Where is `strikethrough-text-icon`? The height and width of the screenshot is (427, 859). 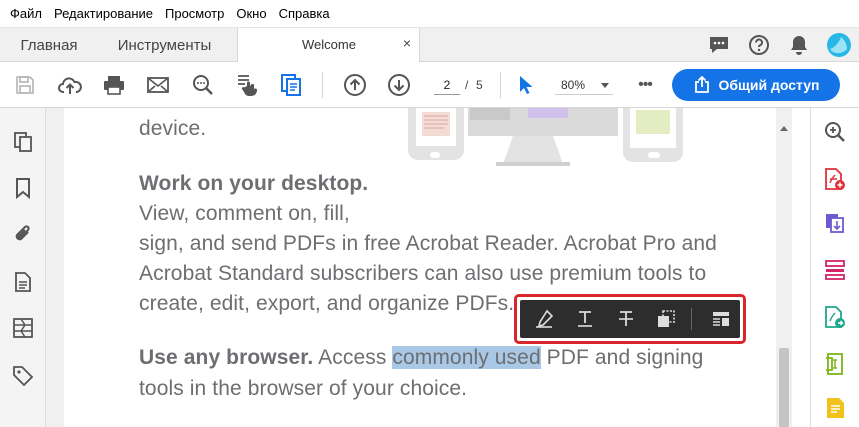 strikethrough-text-icon is located at coordinates (626, 319).